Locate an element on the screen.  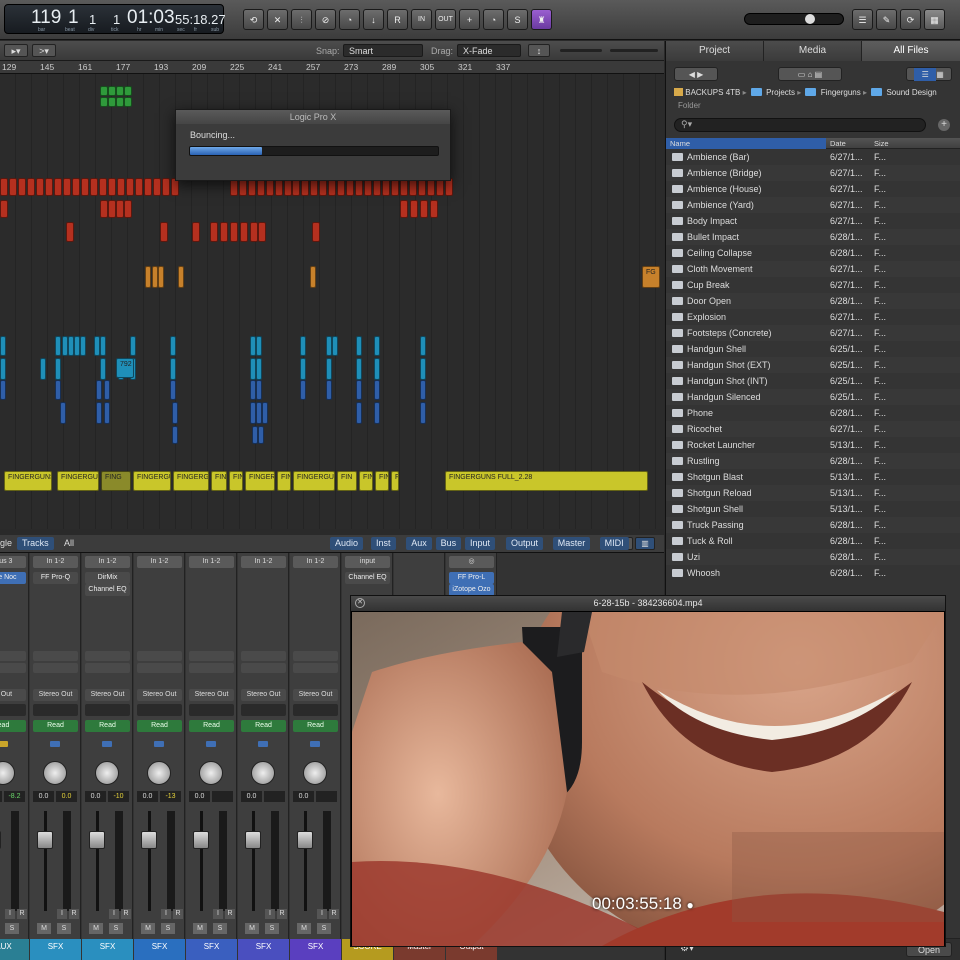
mixer-filter-inst: Inst is located at coordinates (383, 543).